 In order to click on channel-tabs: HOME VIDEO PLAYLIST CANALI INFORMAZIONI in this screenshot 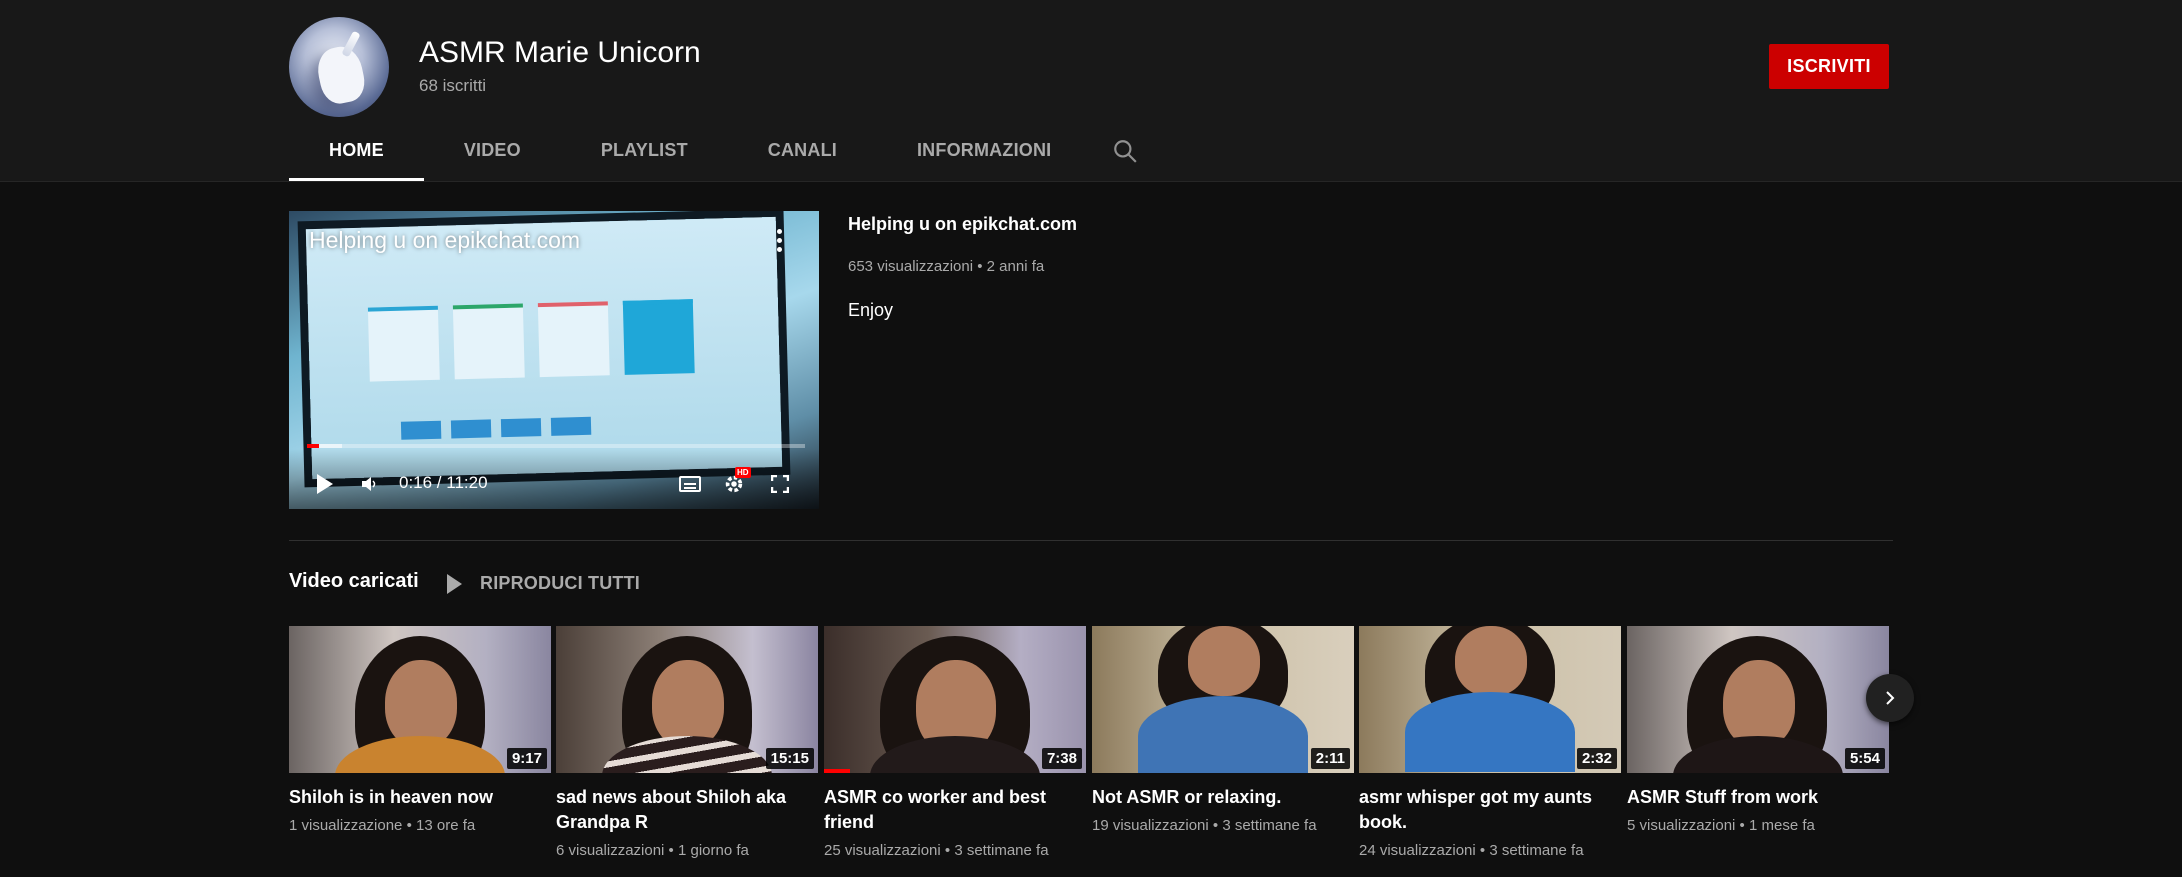, I will do `click(690, 153)`.